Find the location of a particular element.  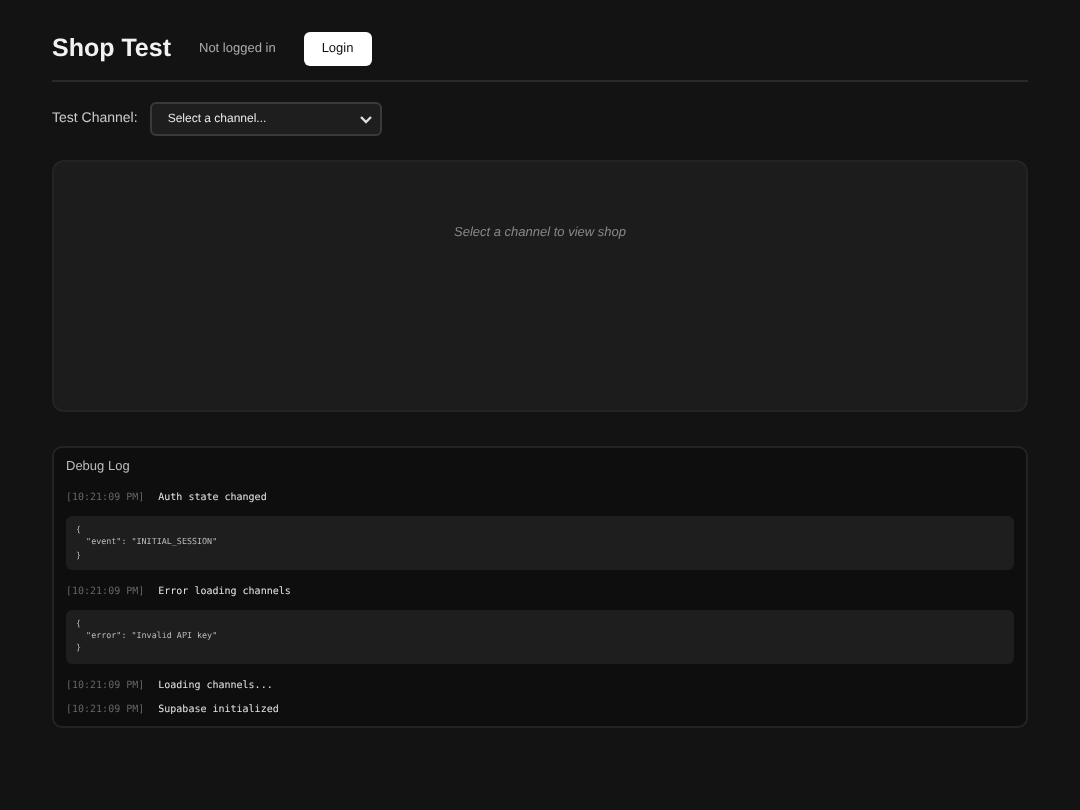

page-title: Shop Test is located at coordinates (111, 48).